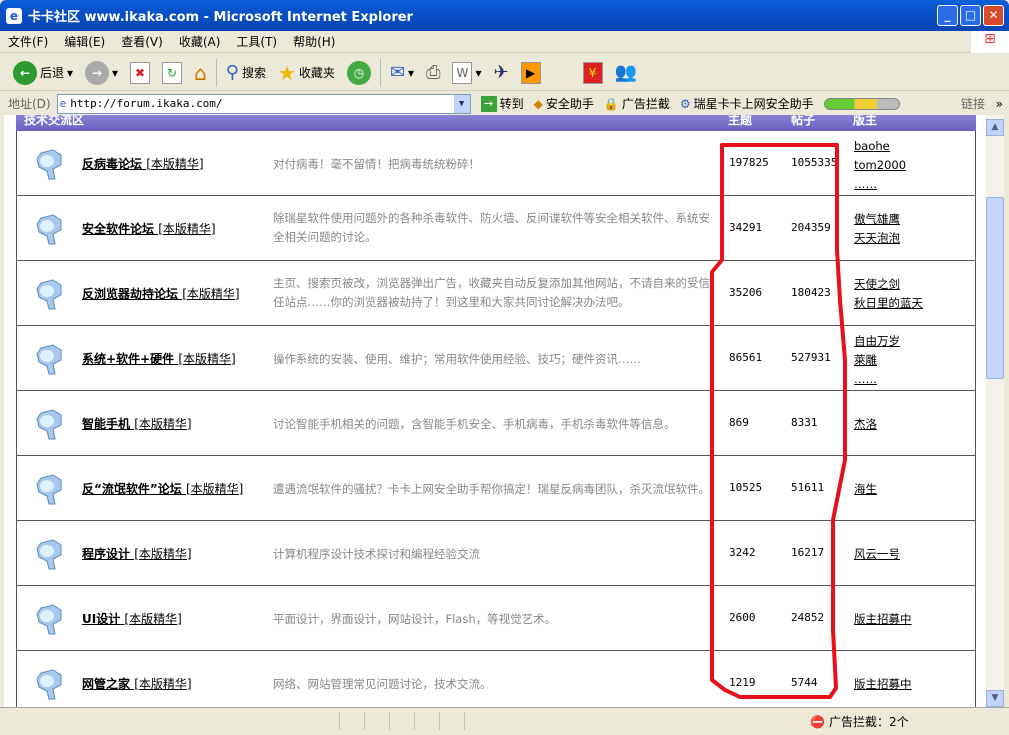  I want to click on minimize-button: _, so click(947, 15).